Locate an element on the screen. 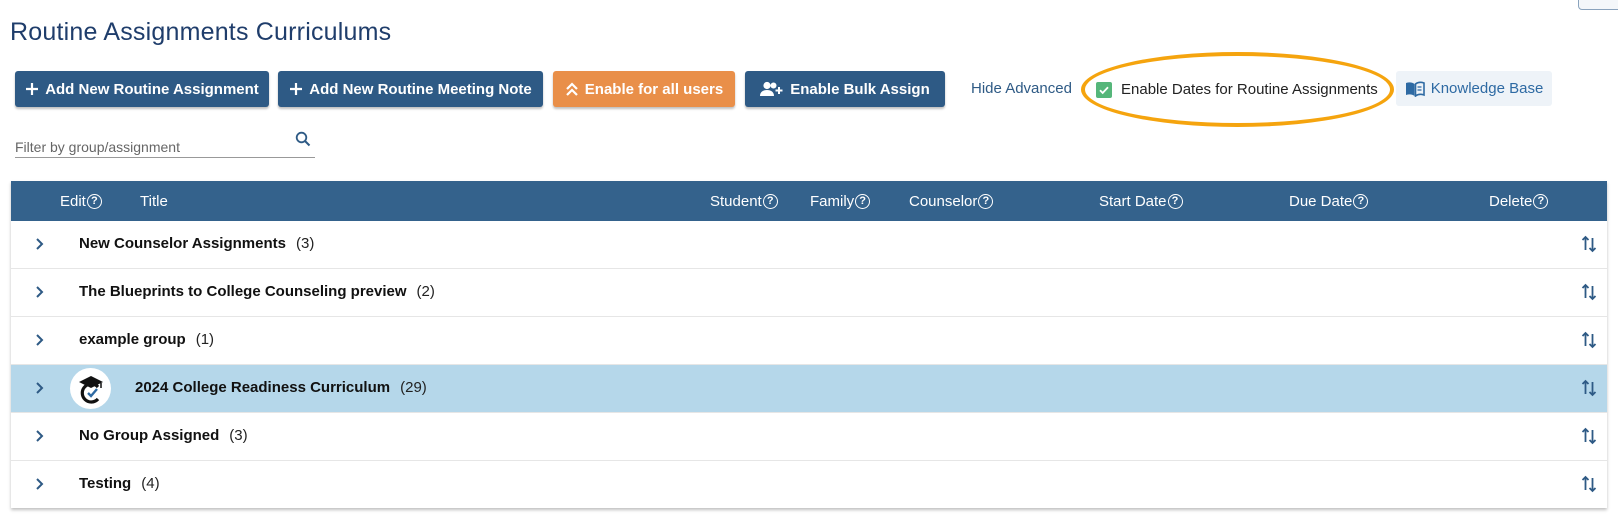  column-student: Student ? is located at coordinates (744, 201).